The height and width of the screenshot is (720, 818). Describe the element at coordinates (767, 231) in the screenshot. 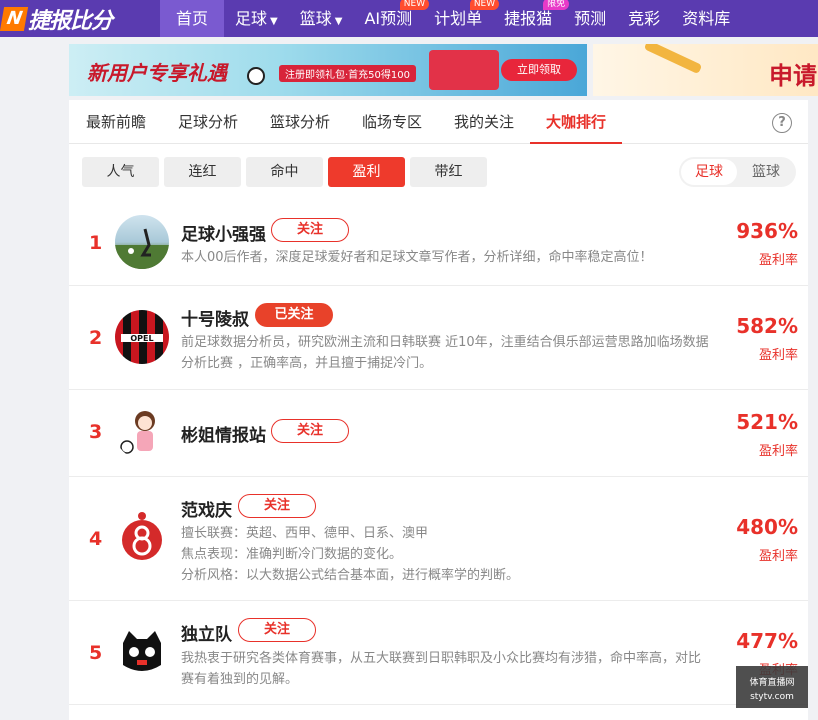

I see `profit-rate: 936%` at that location.